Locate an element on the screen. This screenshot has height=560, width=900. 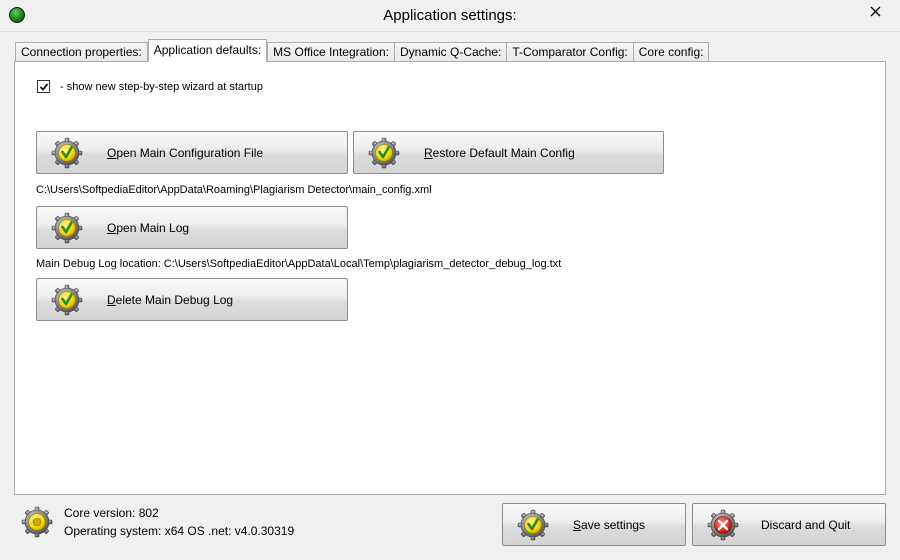
close-icon is located at coordinates (875, 11).